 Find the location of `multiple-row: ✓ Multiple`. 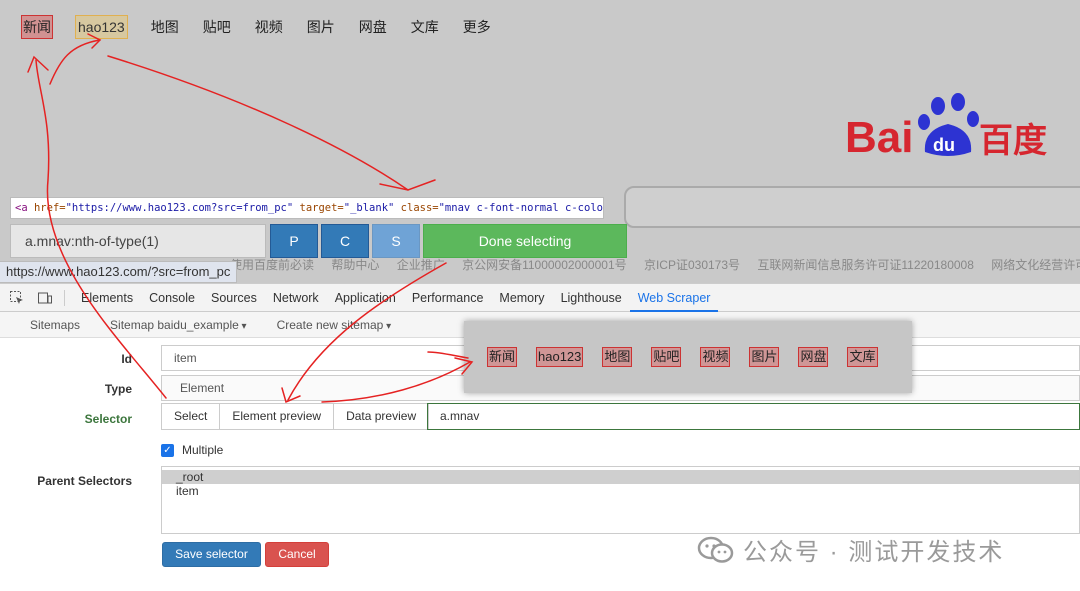

multiple-row: ✓ Multiple is located at coordinates (192, 450).